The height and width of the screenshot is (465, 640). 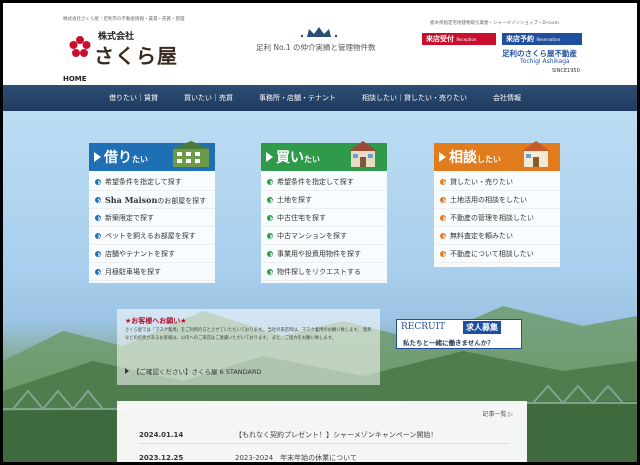 What do you see at coordinates (80, 46) in the screenshot?
I see `sakura-flower-icon` at bounding box center [80, 46].